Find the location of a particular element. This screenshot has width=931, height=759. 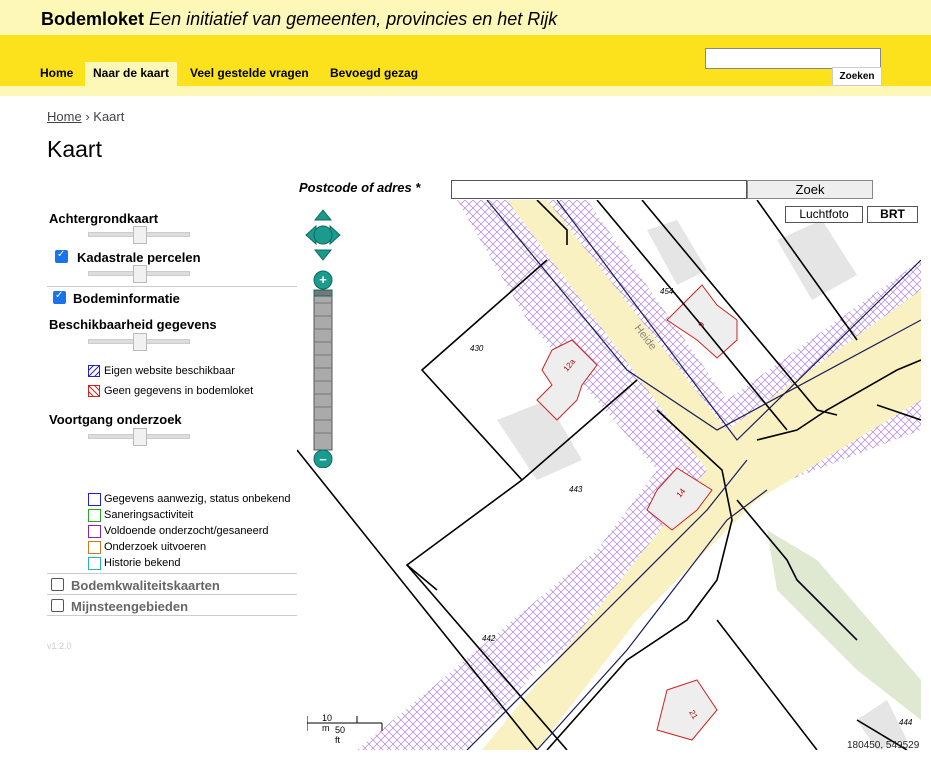

kadastrale-slider is located at coordinates (139, 274).